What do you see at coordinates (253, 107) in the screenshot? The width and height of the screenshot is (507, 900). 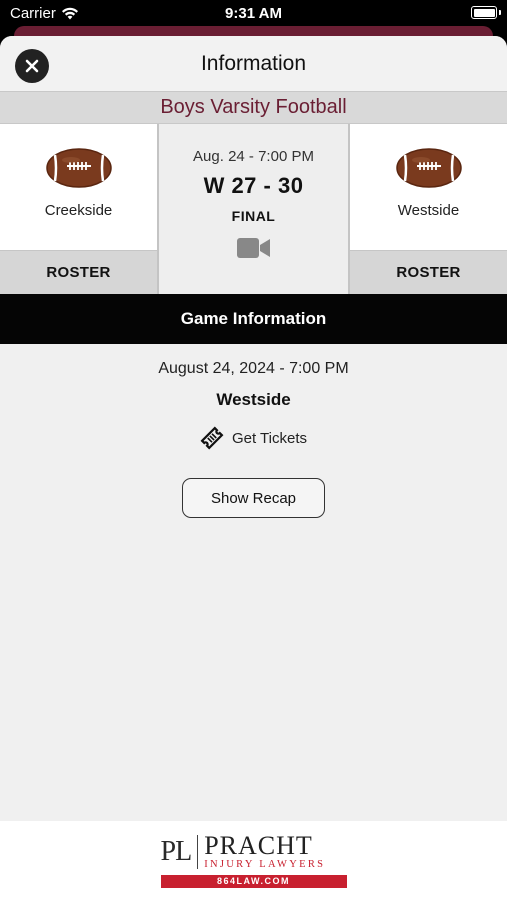 I see `sport-title: Boys Varsity Football` at bounding box center [253, 107].